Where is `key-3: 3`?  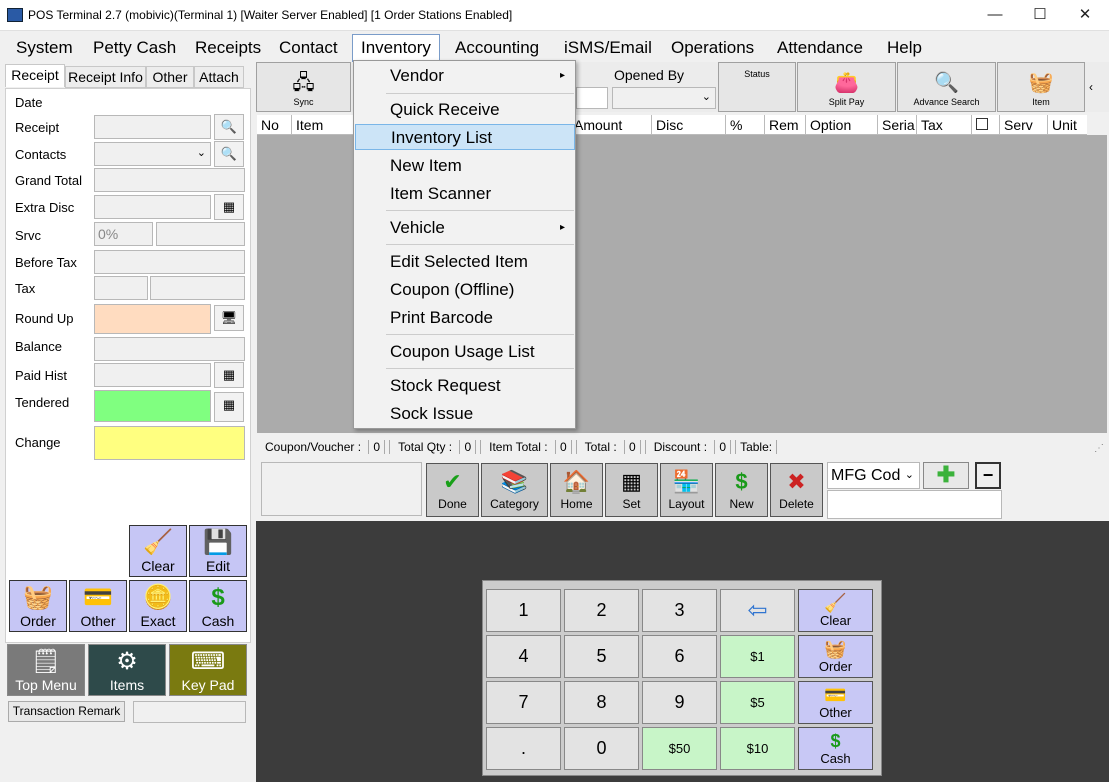
key-3: 3 is located at coordinates (679, 610).